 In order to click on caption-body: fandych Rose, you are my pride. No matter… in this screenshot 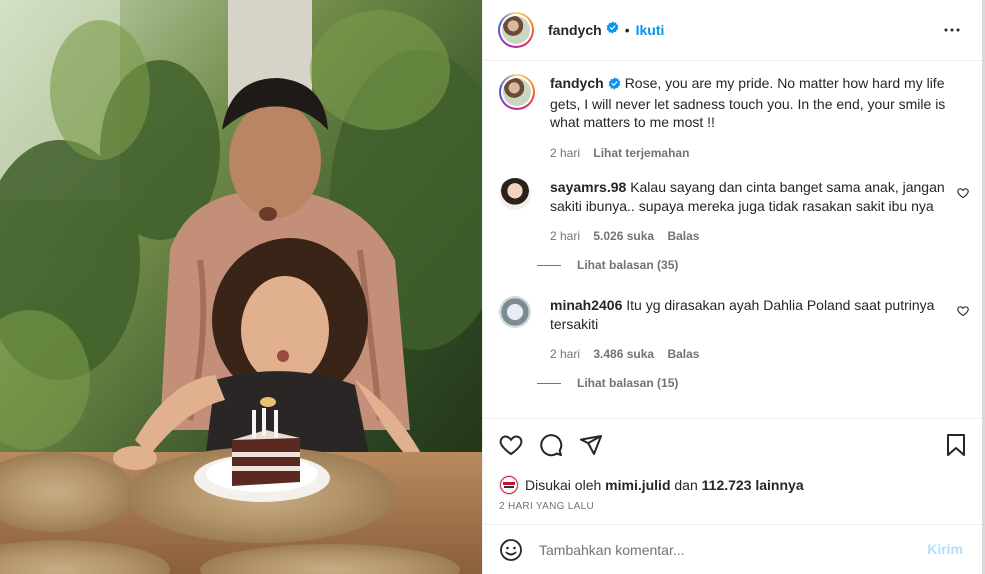, I will do `click(755, 118)`.